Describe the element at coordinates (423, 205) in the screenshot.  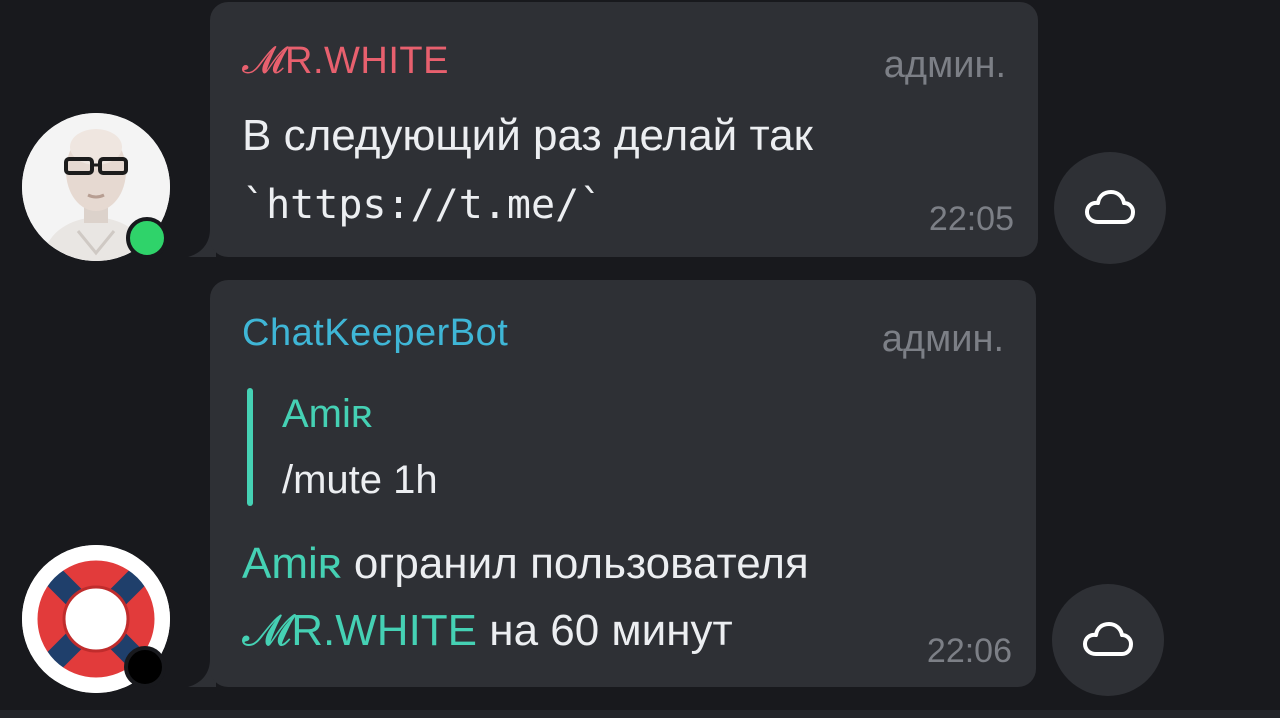
I see `message-code: `https://t.me/`` at that location.